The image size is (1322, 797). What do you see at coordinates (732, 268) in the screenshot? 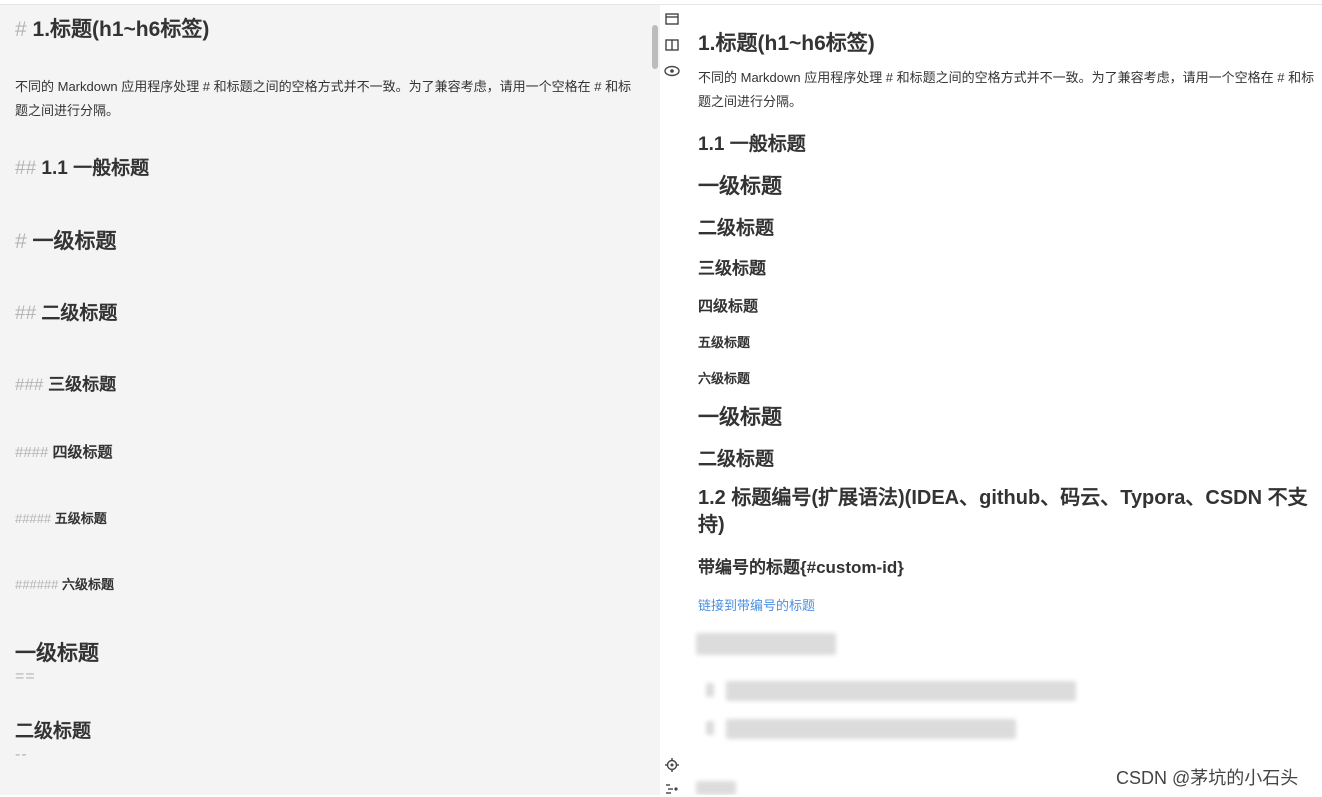
I see `preview-l3-heading: 三级标题` at bounding box center [732, 268].